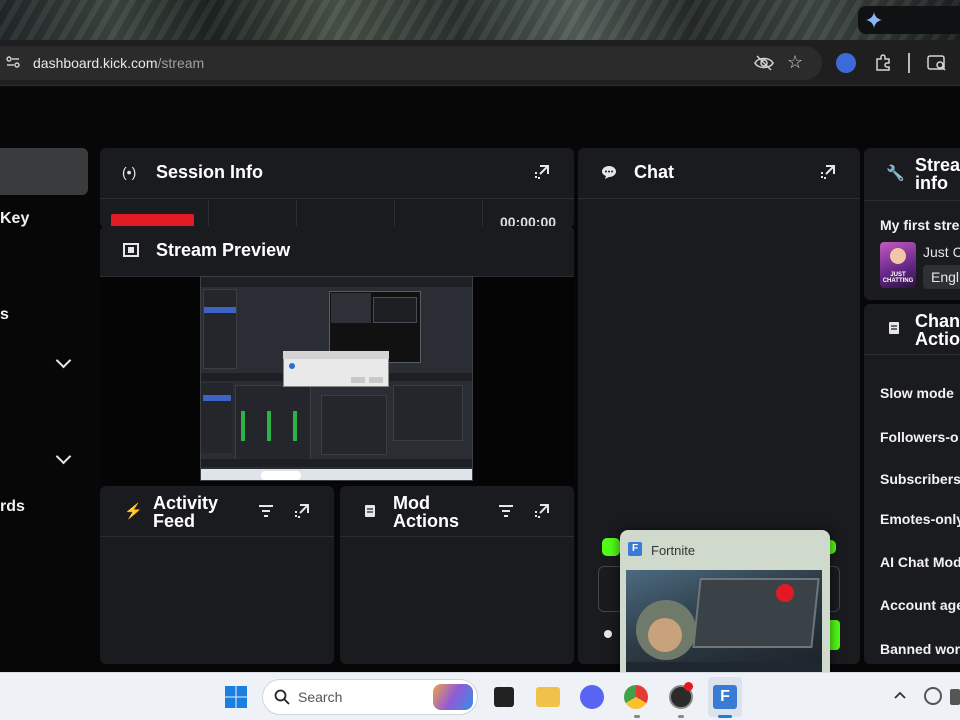  I want to click on title-line: Chan, so click(937, 321).